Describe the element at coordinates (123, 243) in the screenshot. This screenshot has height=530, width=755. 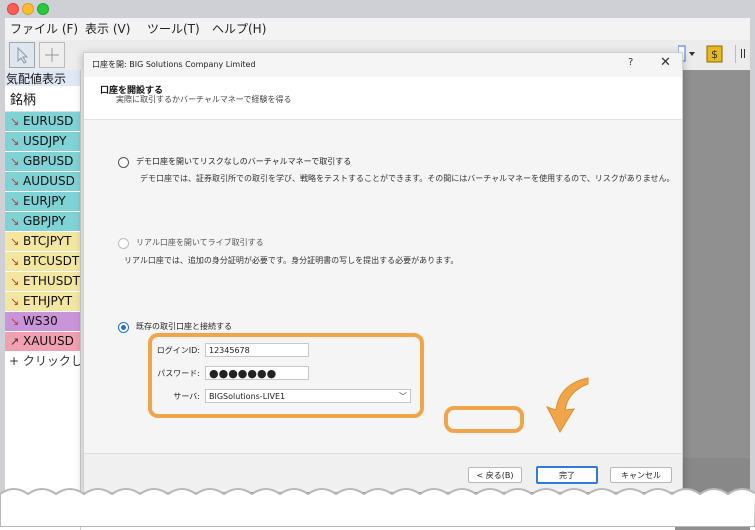
I see `real-account-radio` at that location.